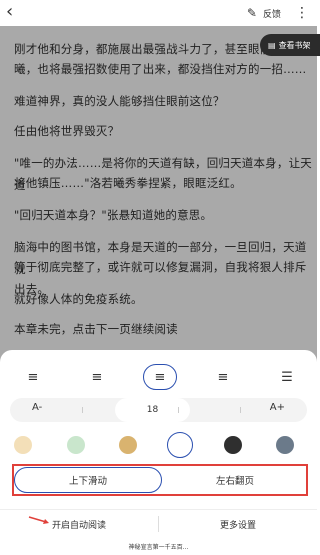  I want to click on font-decrease-button: A-, so click(37, 407).